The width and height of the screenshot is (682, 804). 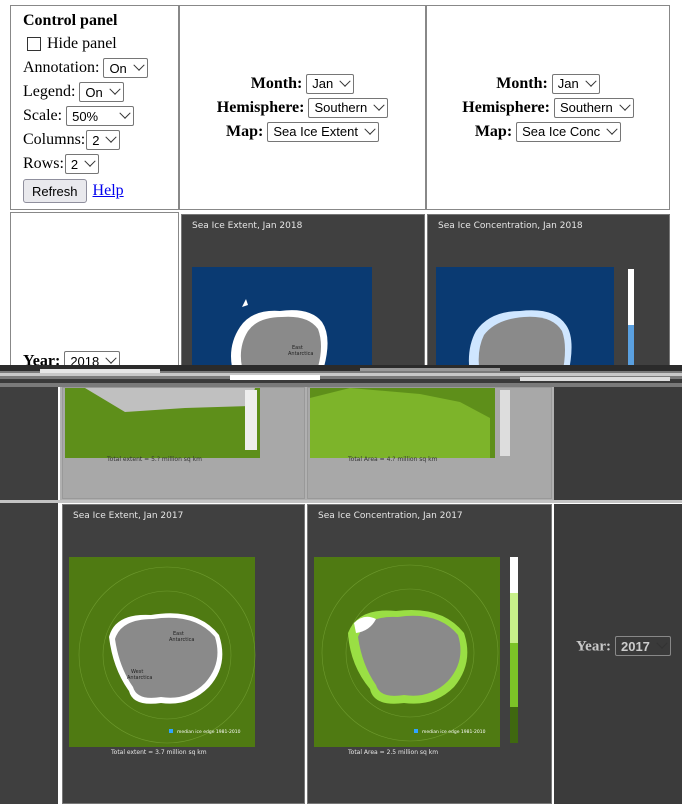 I want to click on map-select: Sea Ice Conc, so click(x=569, y=131).